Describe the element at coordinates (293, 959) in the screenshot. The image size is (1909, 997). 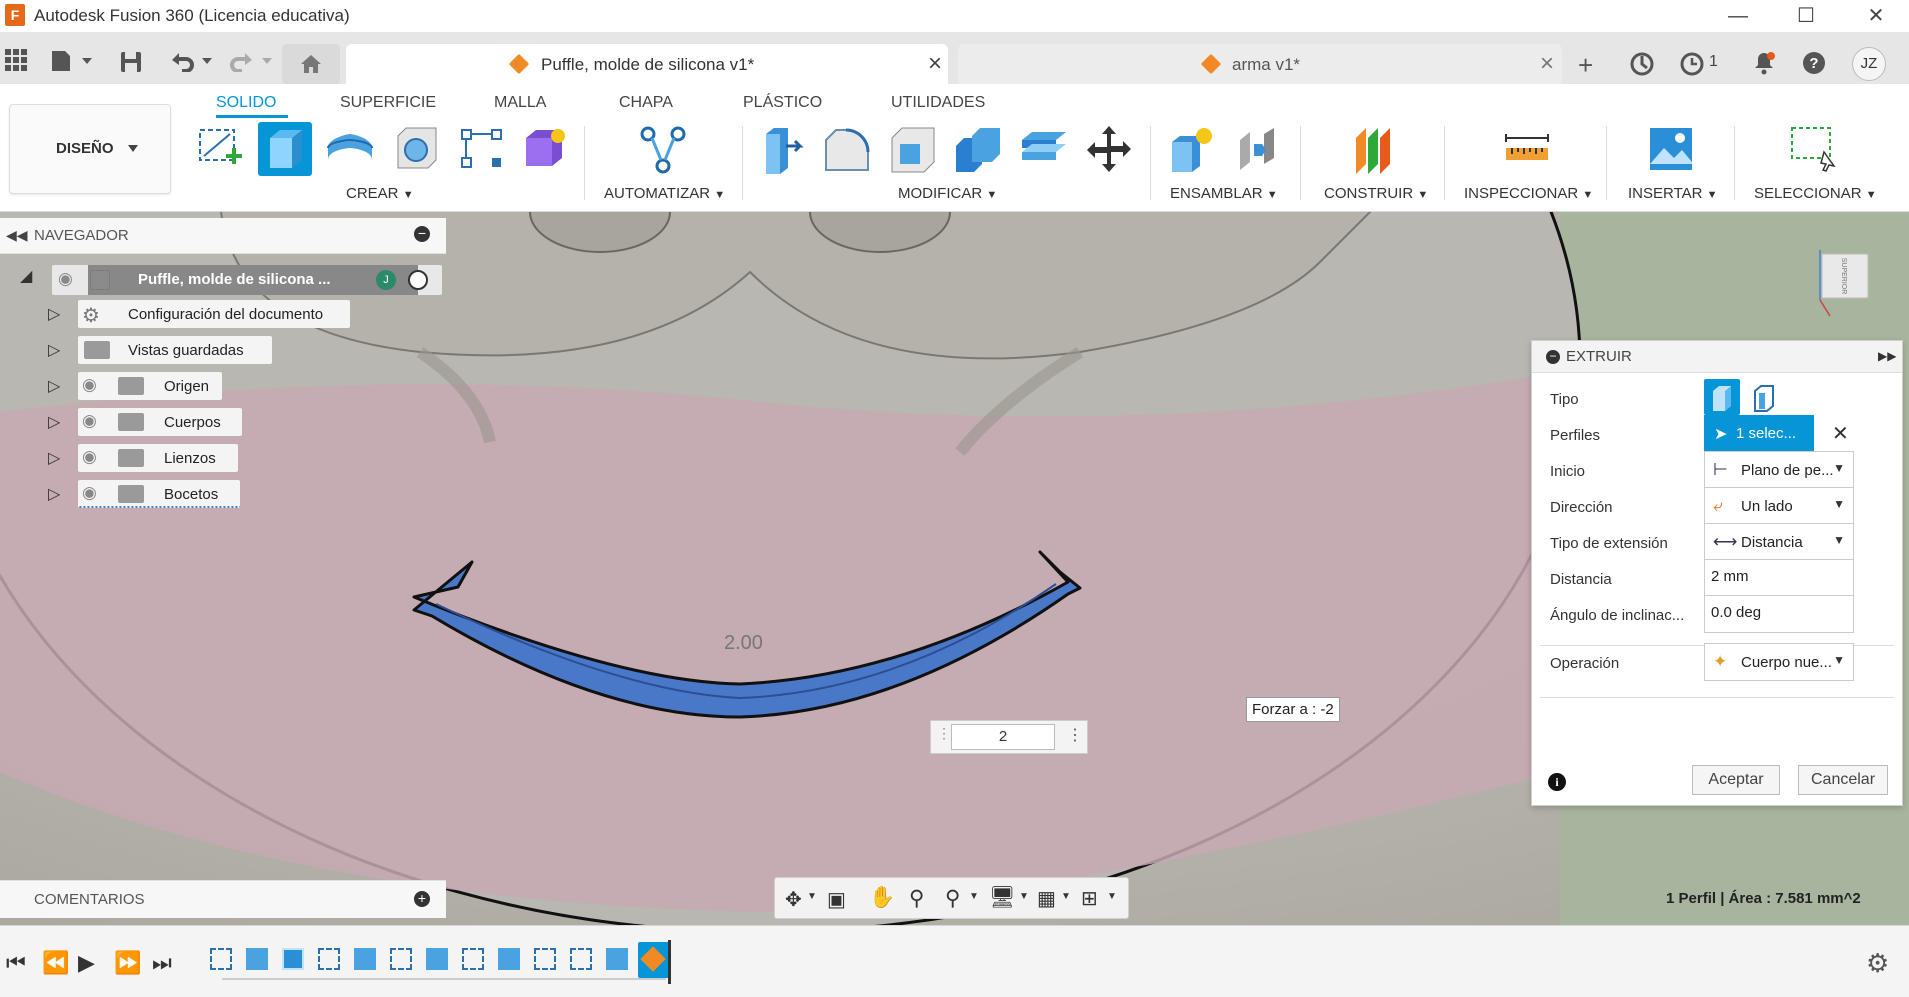
I see `timeline-canvas-feature` at that location.